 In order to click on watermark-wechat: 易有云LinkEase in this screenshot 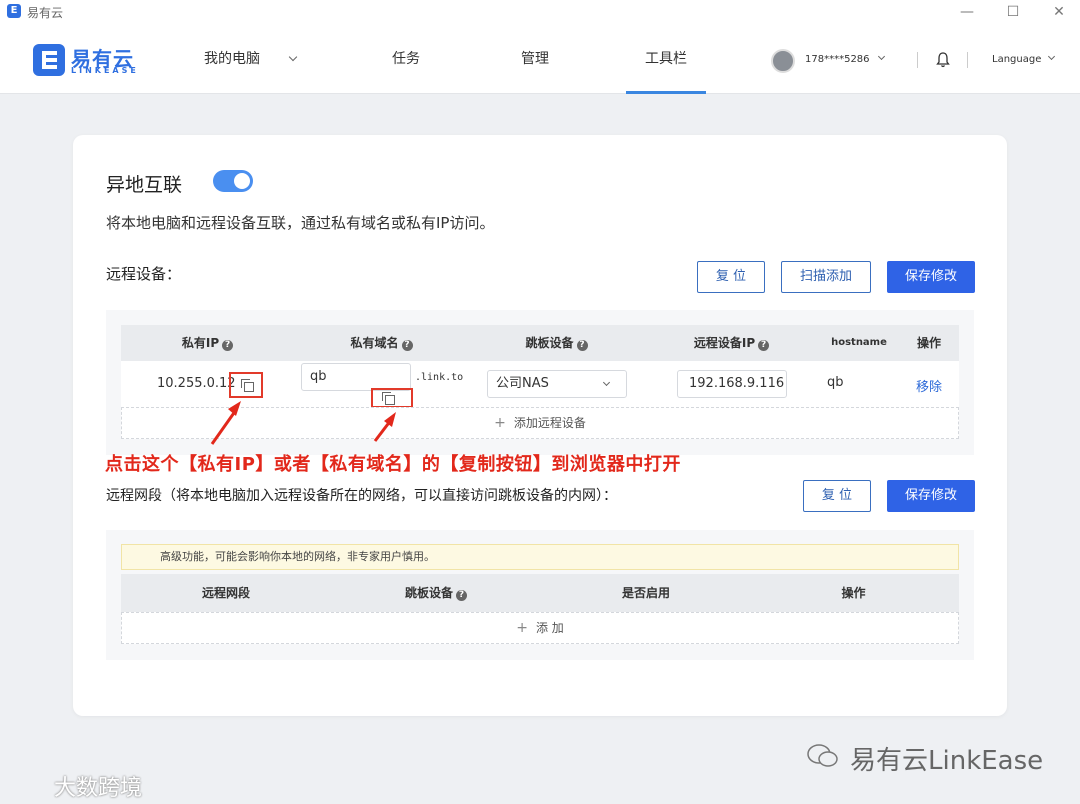, I will do `click(947, 761)`.